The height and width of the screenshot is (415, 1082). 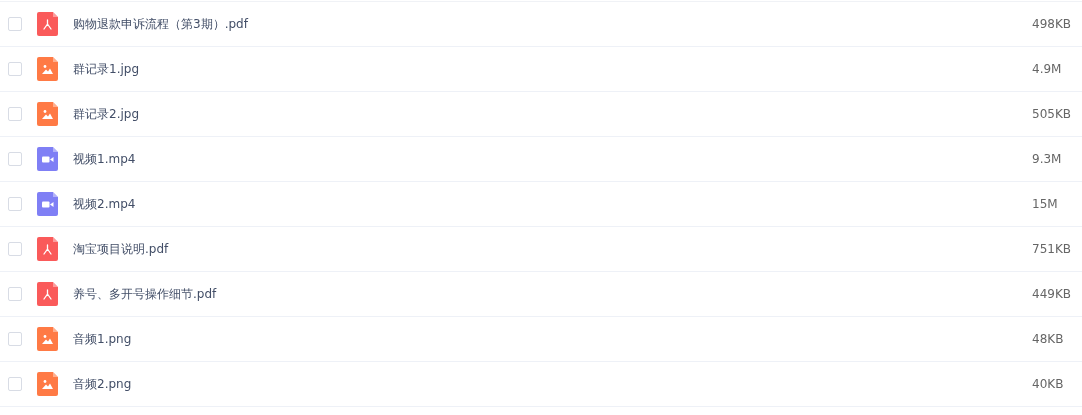 I want to click on file-size: 48KB, so click(x=1048, y=339).